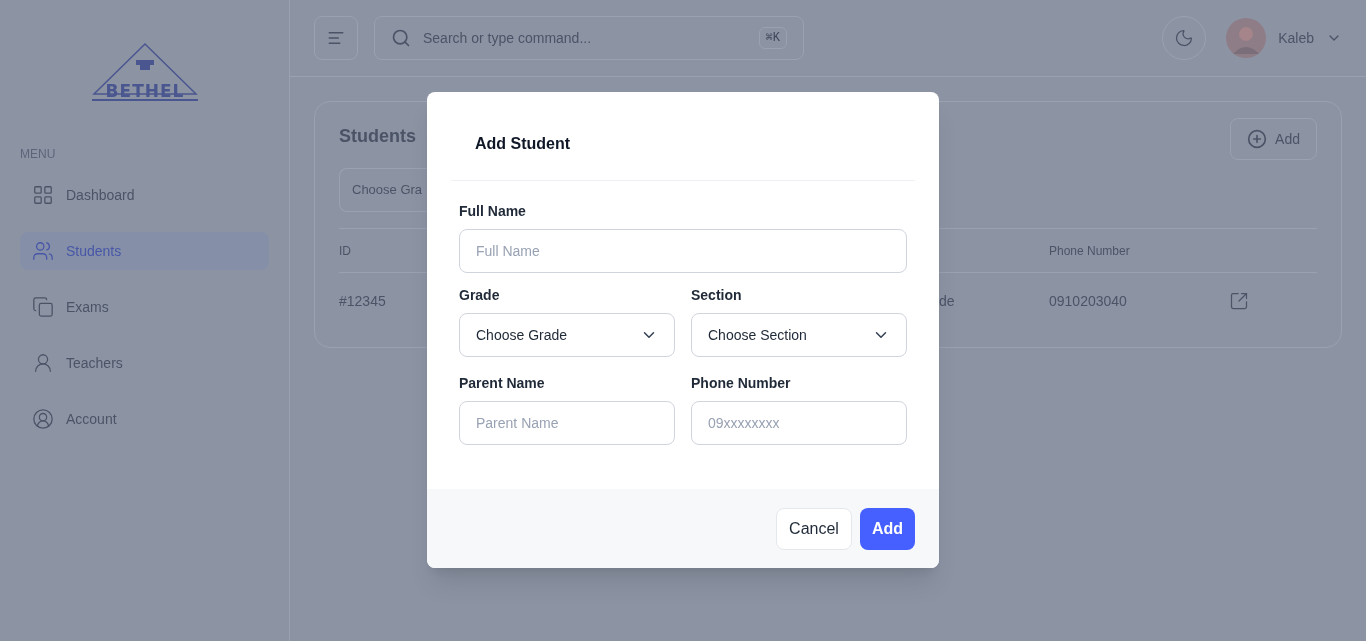 This screenshot has width=1366, height=641. I want to click on sidebar-item: Exams, so click(144, 307).